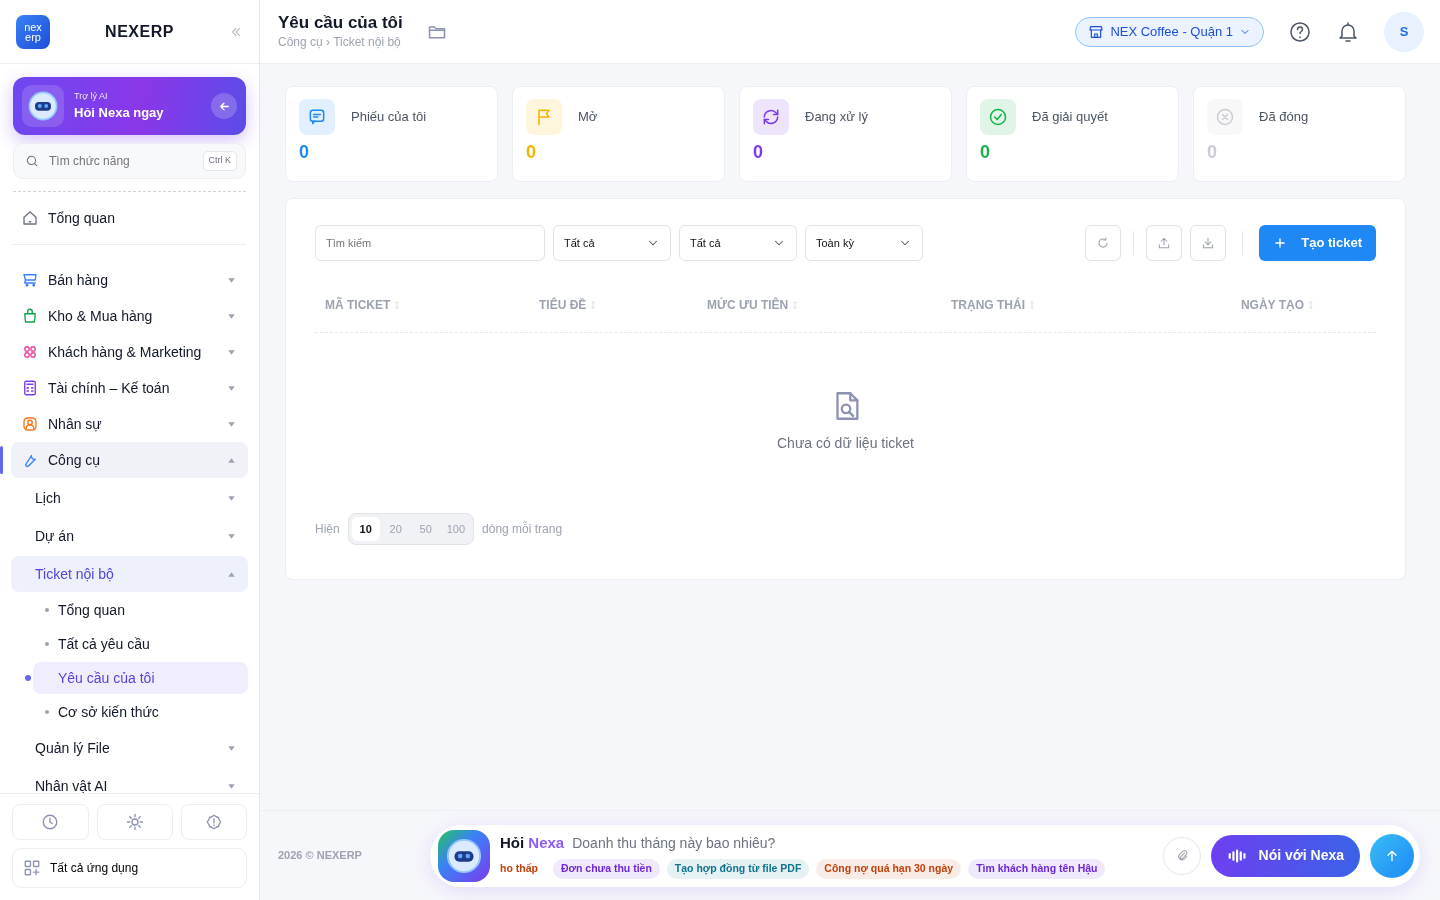  I want to click on notification-button, so click(1348, 31).